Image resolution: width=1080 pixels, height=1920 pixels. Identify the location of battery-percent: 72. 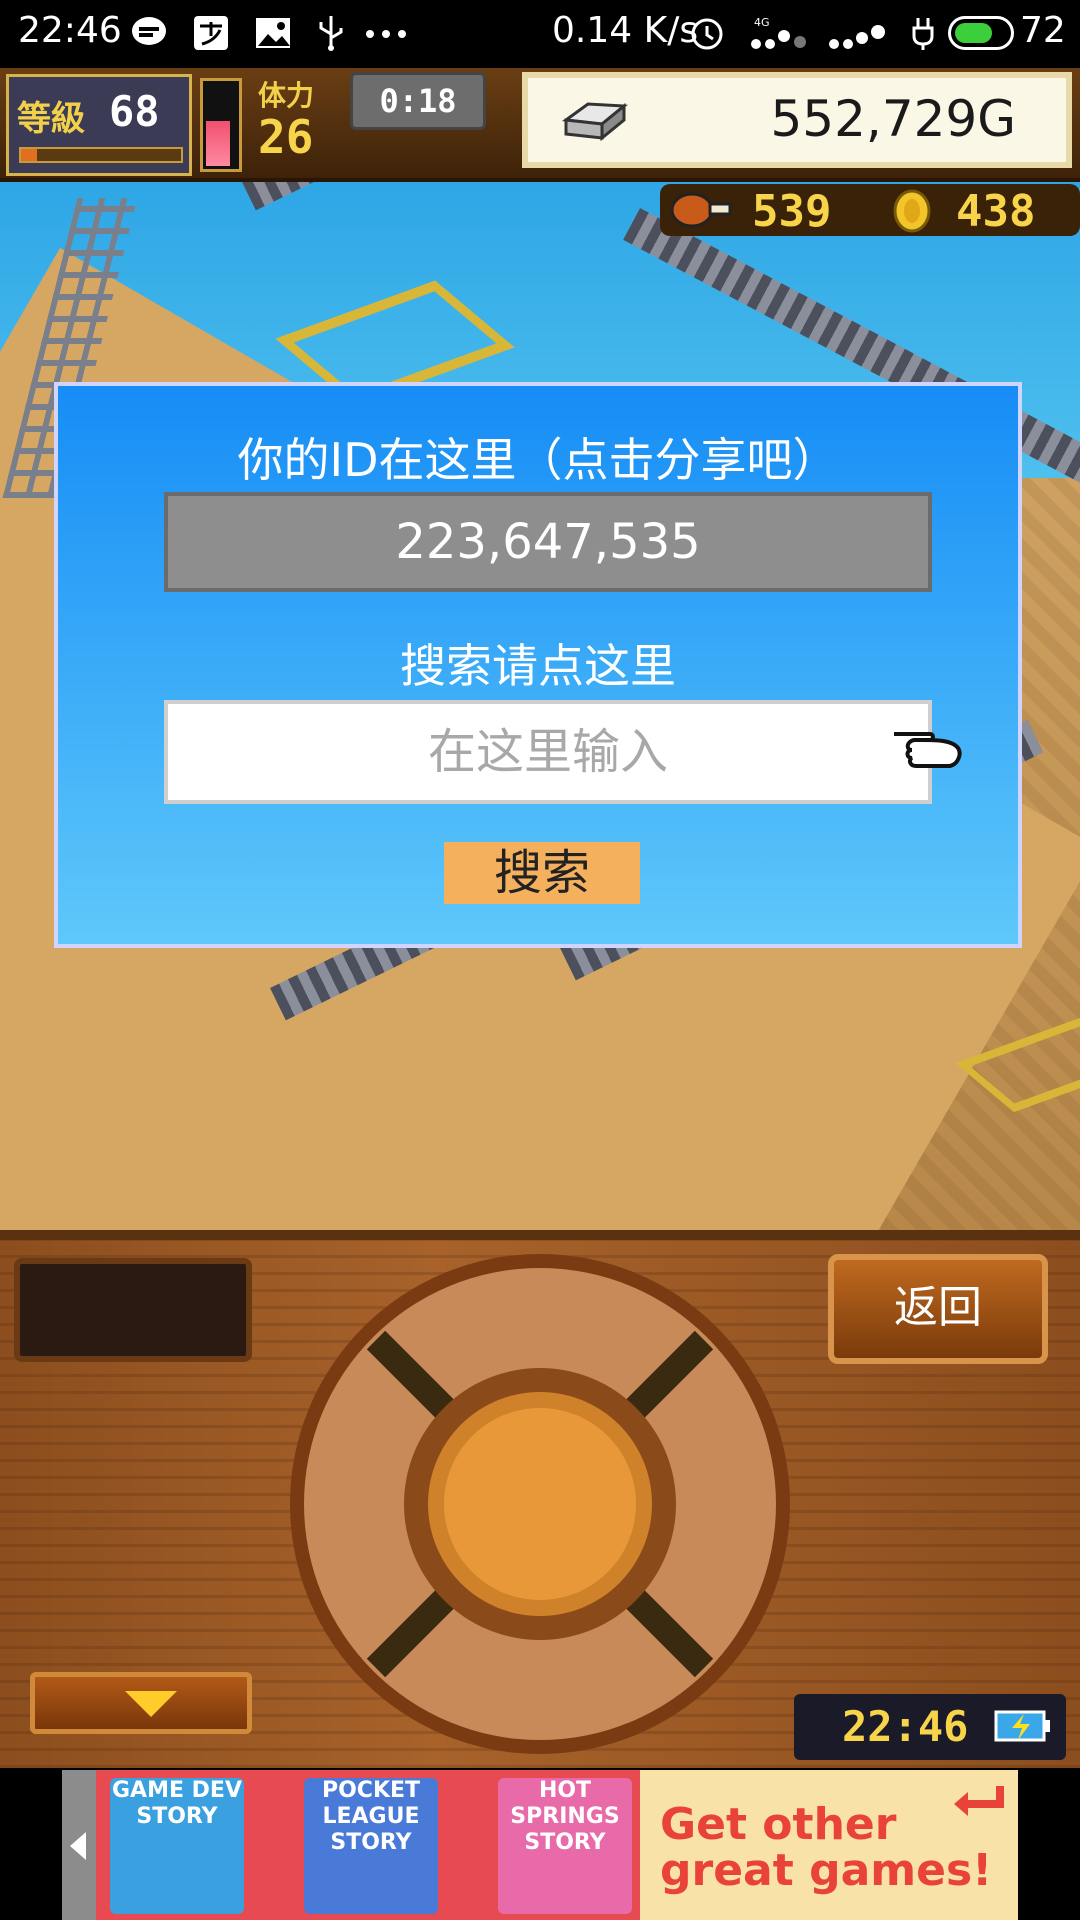
(1043, 30).